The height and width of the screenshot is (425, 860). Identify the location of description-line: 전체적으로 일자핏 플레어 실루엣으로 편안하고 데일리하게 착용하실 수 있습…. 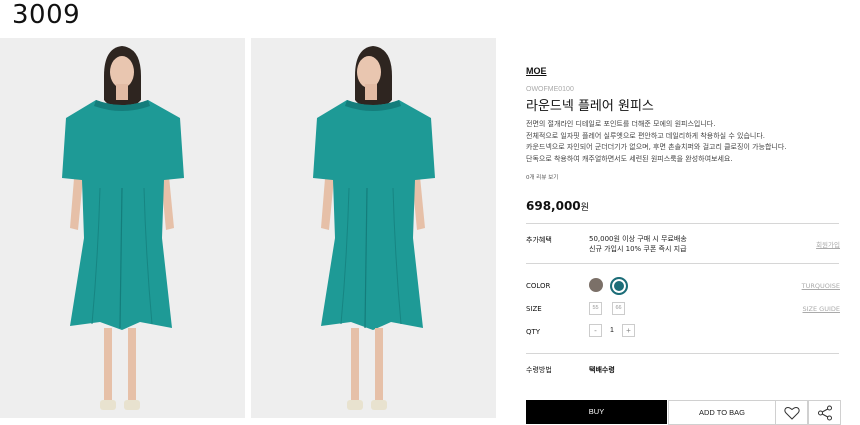
(645, 135).